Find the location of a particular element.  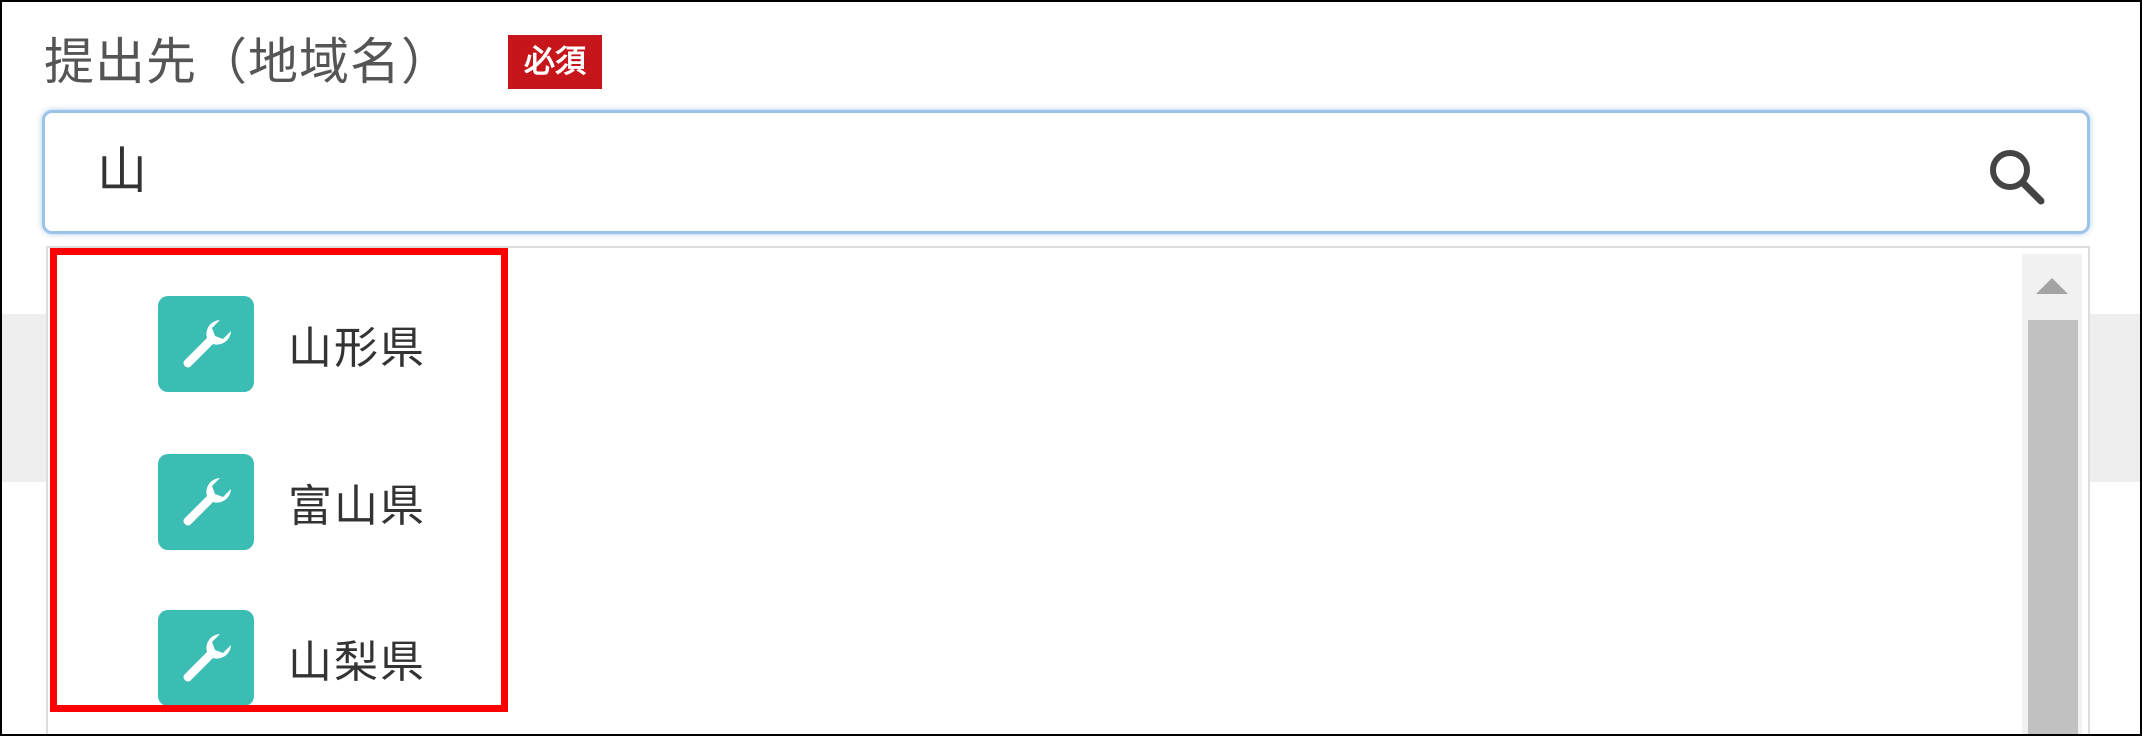

dropdown-item: 山形県 is located at coordinates (292, 344).